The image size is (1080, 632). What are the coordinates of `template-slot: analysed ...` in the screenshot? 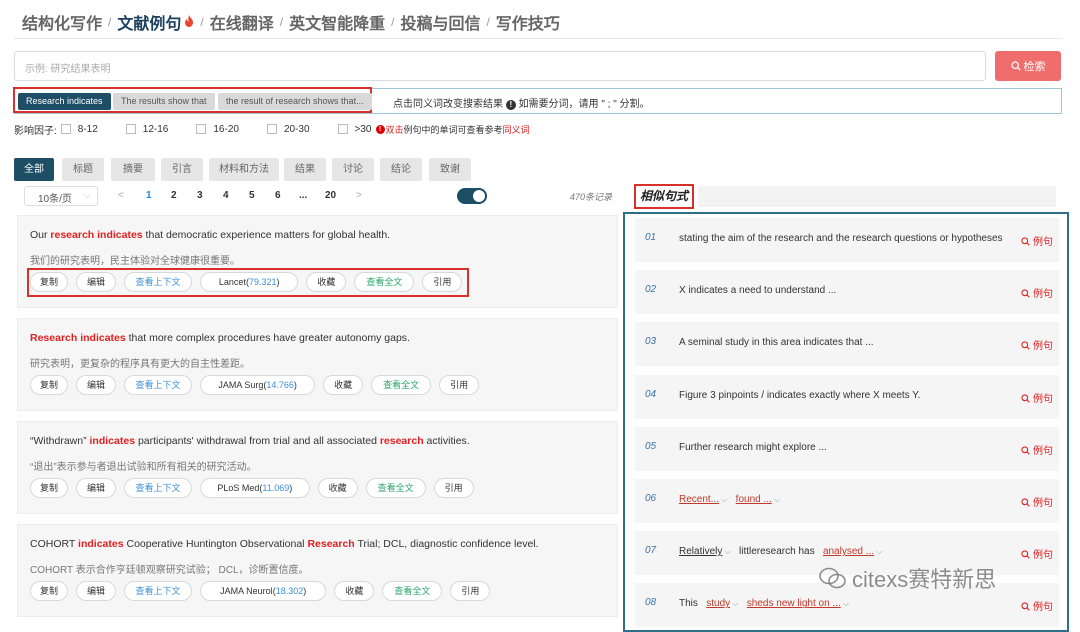 It's located at (848, 551).